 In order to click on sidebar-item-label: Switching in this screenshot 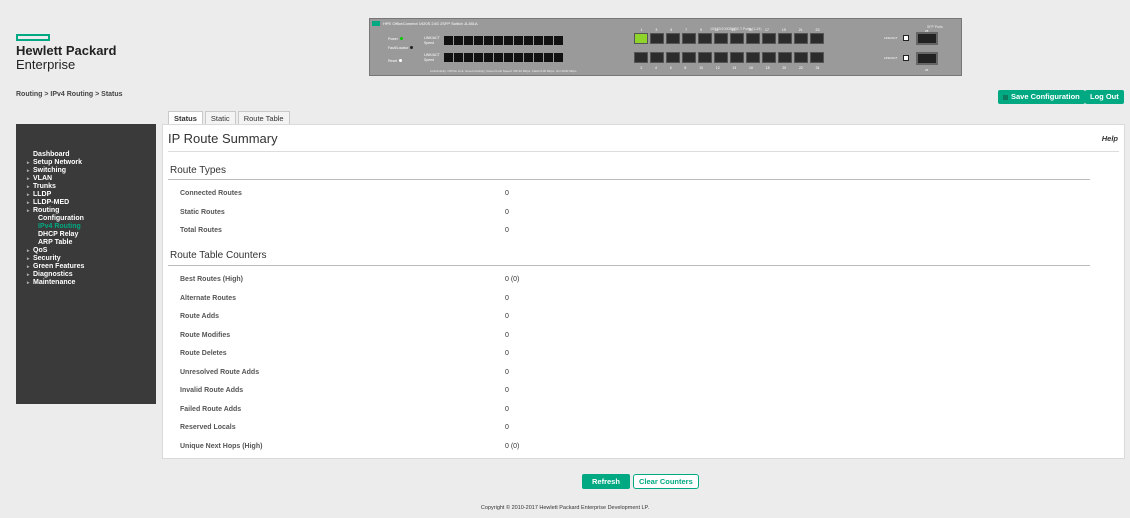, I will do `click(50, 170)`.